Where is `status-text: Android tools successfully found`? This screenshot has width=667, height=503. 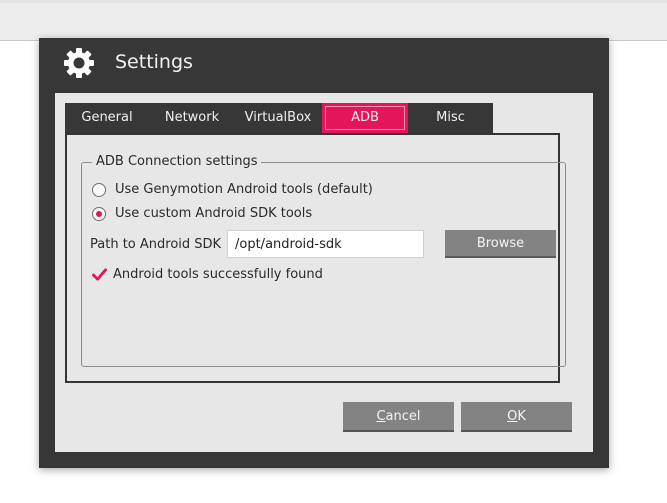
status-text: Android tools successfully found is located at coordinates (218, 274).